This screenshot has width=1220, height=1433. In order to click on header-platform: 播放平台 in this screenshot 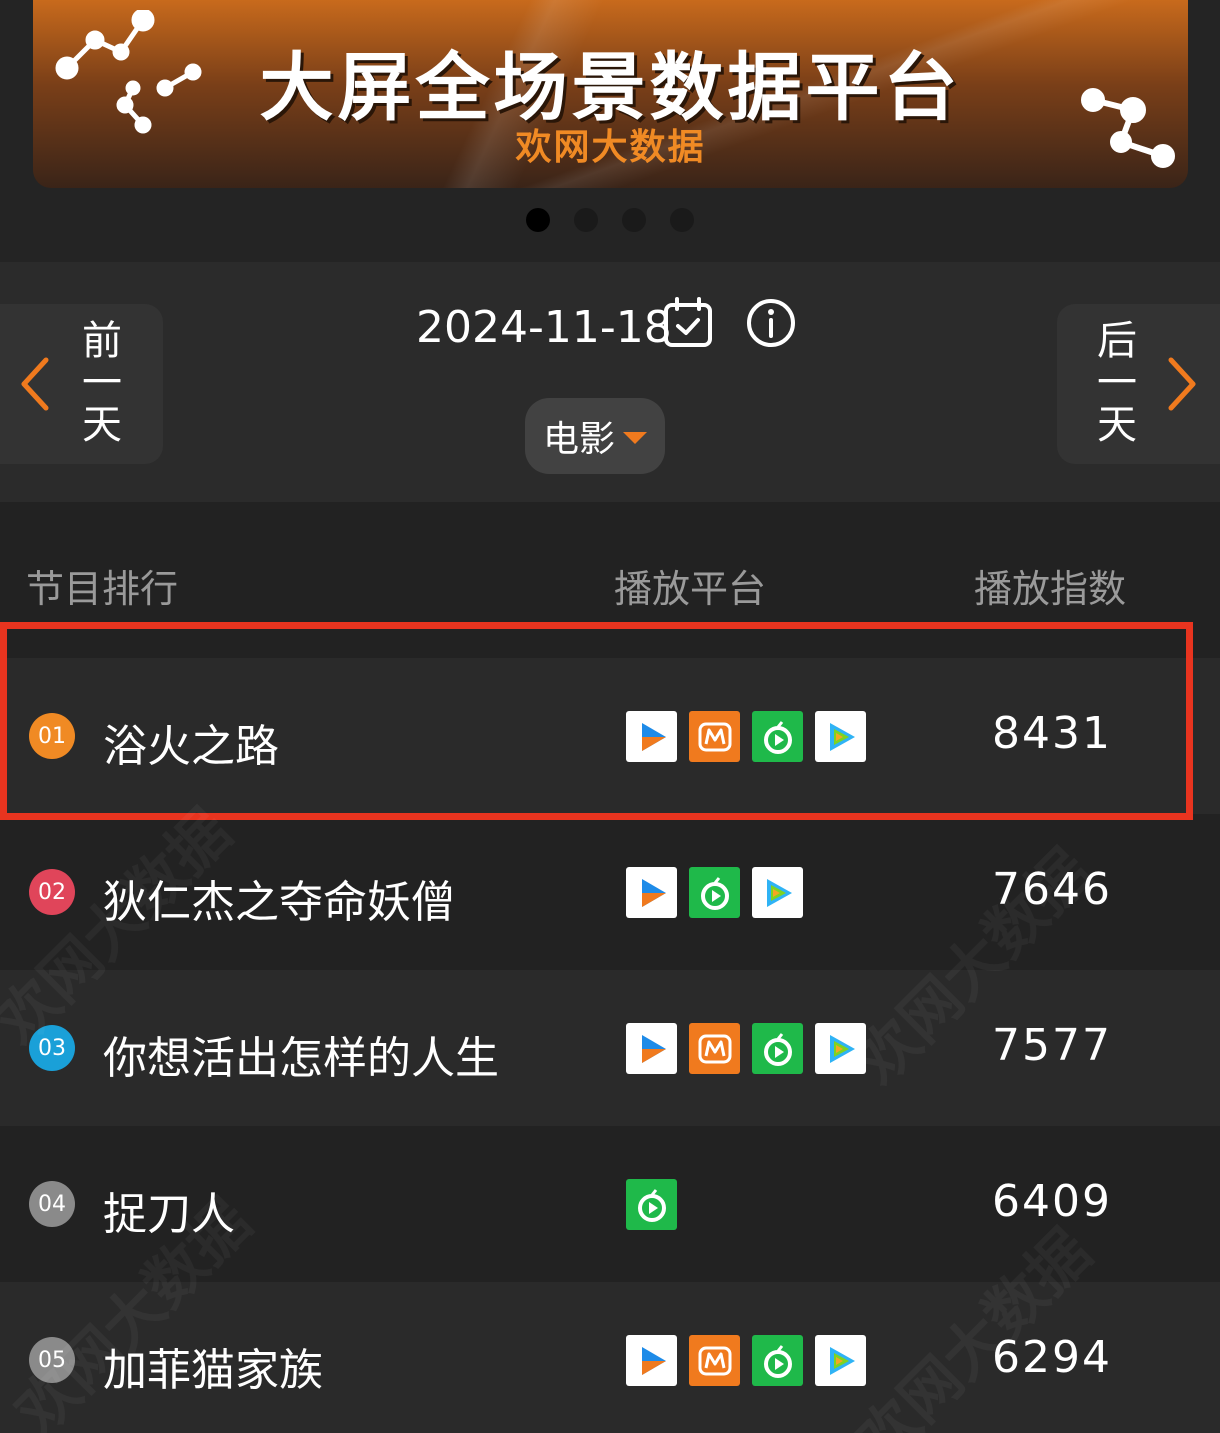, I will do `click(690, 589)`.